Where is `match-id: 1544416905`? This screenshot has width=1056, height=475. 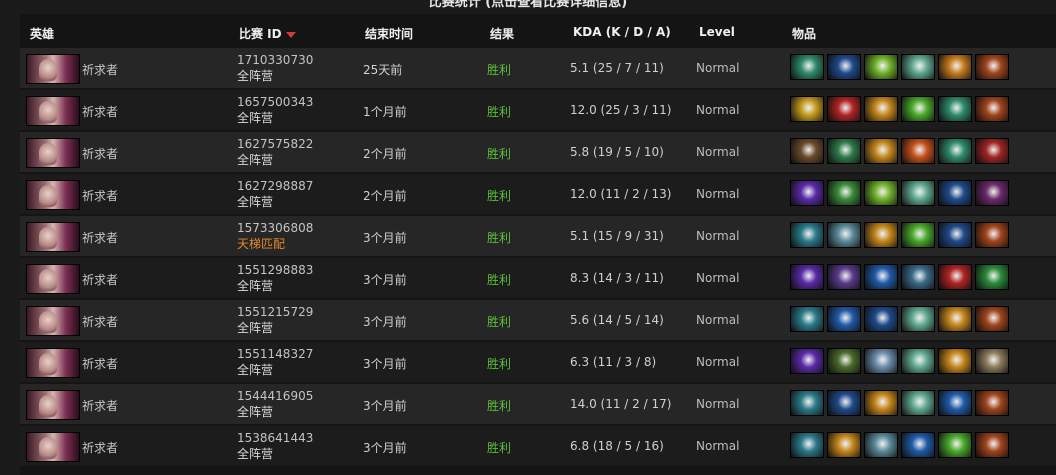 match-id: 1544416905 is located at coordinates (275, 396).